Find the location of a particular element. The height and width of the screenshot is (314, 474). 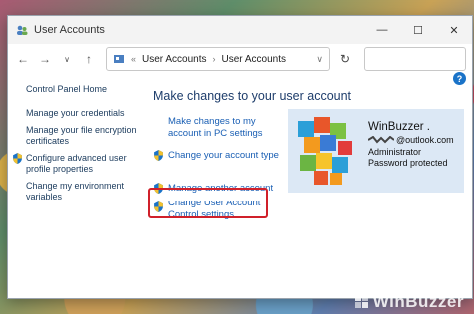

account-password-status: Password protected is located at coordinates (408, 163).